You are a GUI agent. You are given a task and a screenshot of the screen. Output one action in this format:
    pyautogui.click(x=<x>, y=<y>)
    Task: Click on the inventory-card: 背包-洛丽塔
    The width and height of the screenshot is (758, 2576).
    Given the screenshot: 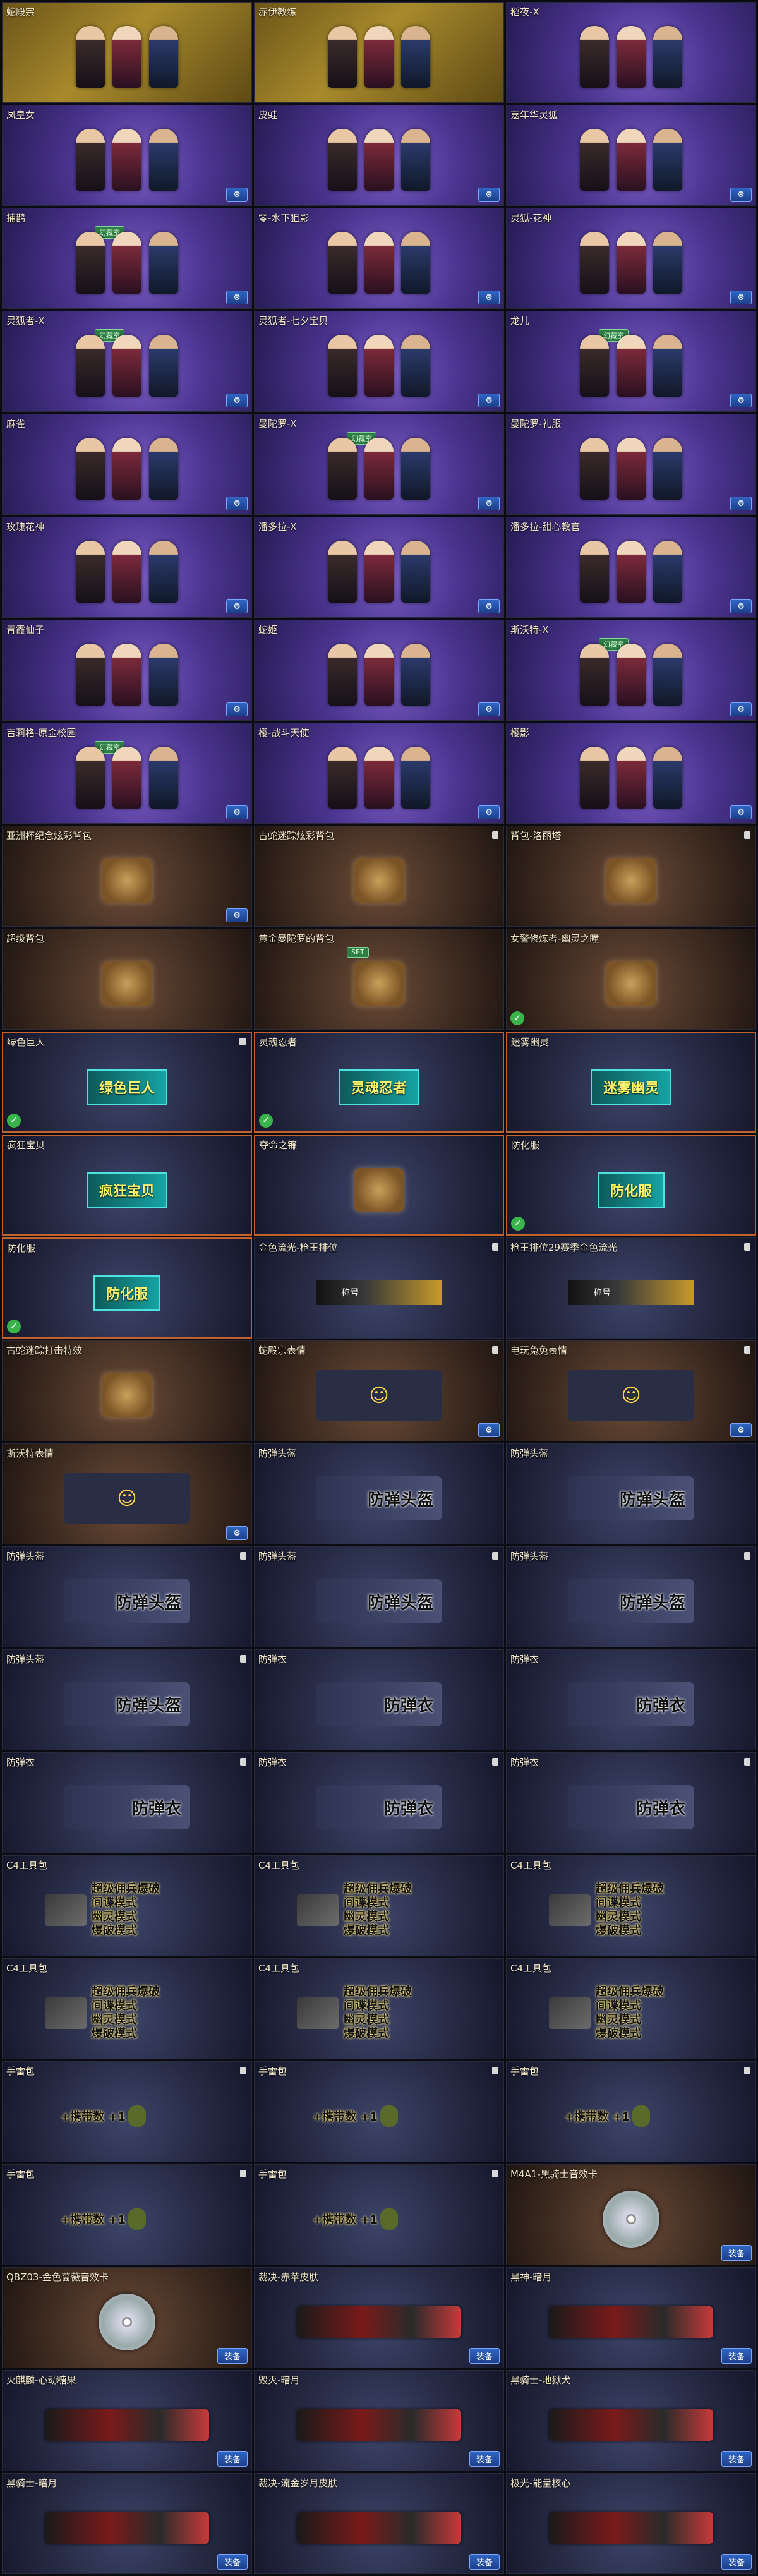 What is the action you would take?
    pyautogui.click(x=631, y=876)
    